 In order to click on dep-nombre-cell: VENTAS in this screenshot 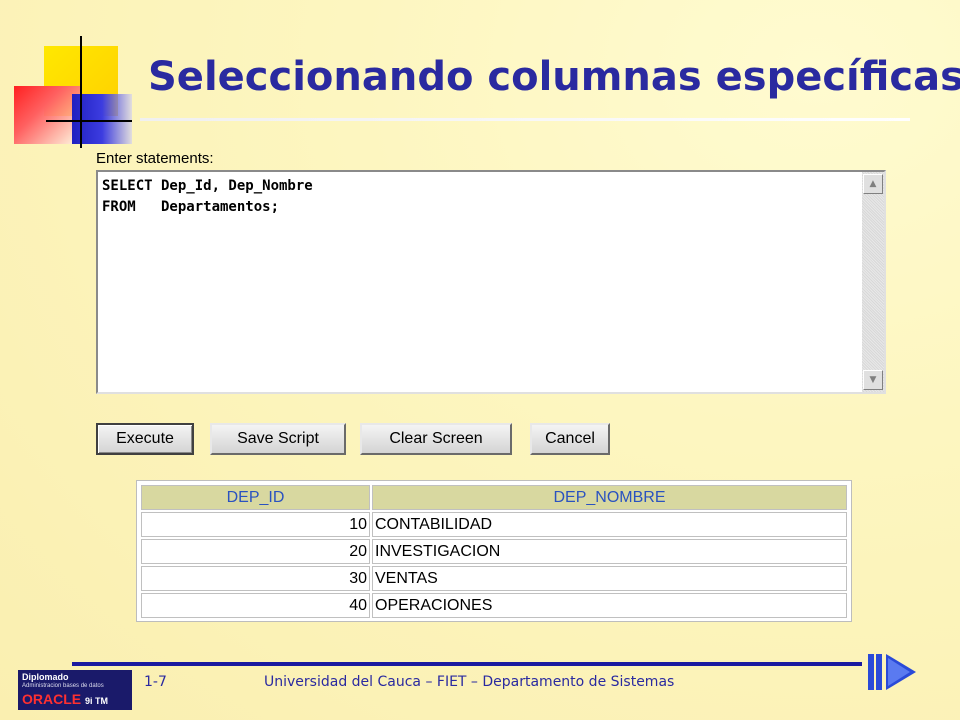, I will do `click(609, 578)`.